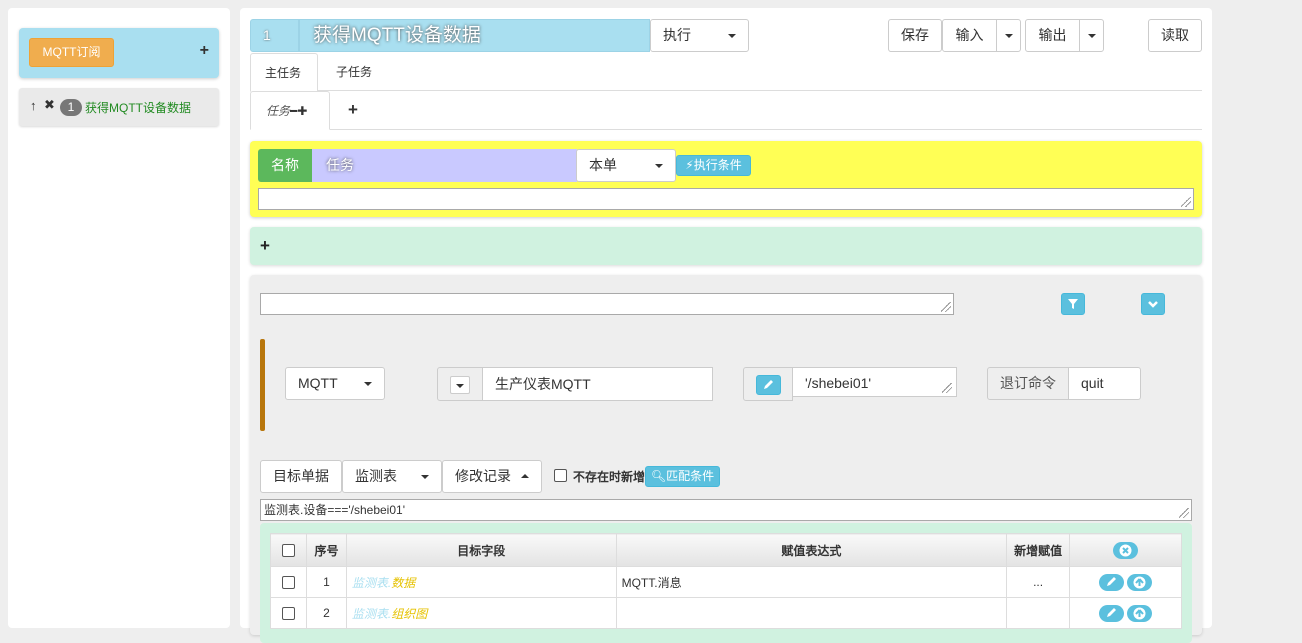  What do you see at coordinates (1038, 613) in the screenshot?
I see `row-new-value` at bounding box center [1038, 613].